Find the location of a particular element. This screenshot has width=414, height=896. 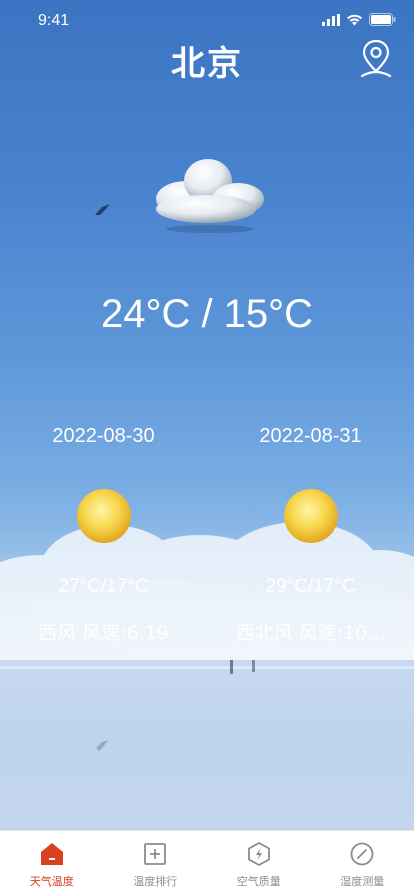

signal-icon is located at coordinates (331, 19).